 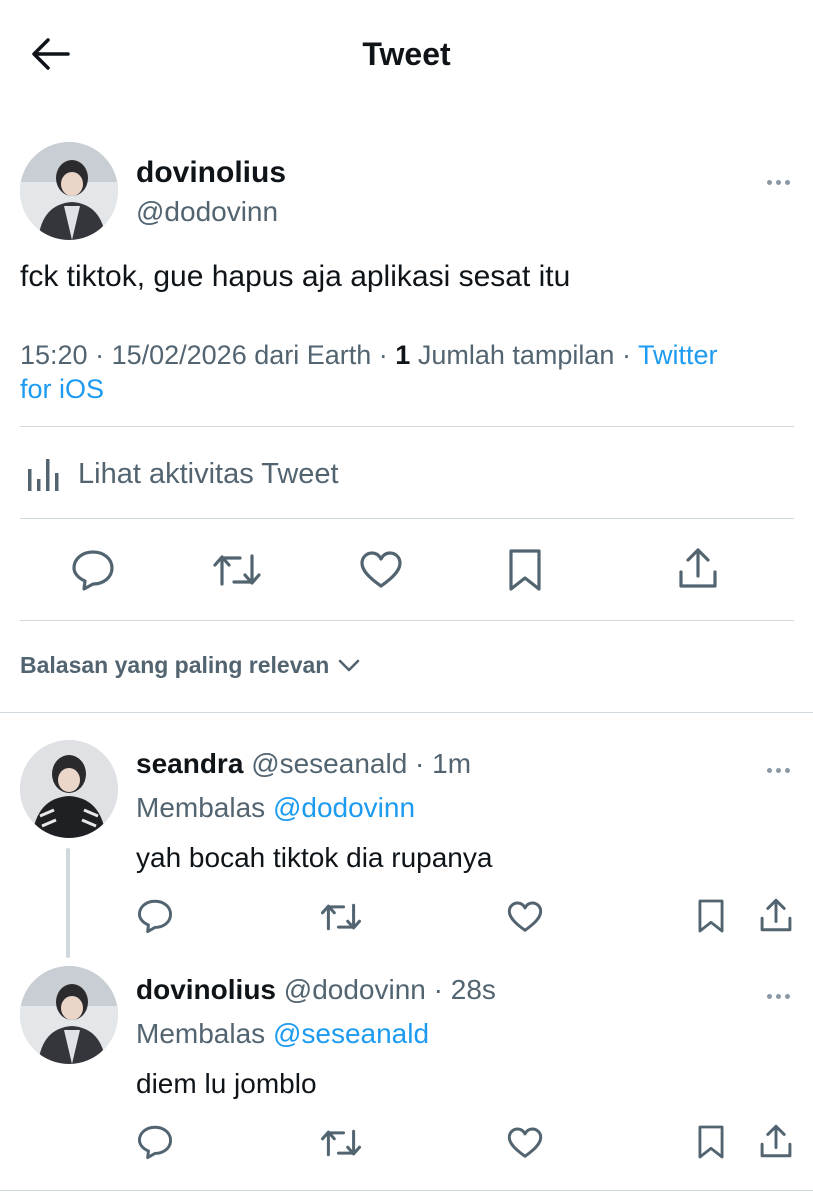 I want to click on tweet-location: dari Earth, so click(x=313, y=355).